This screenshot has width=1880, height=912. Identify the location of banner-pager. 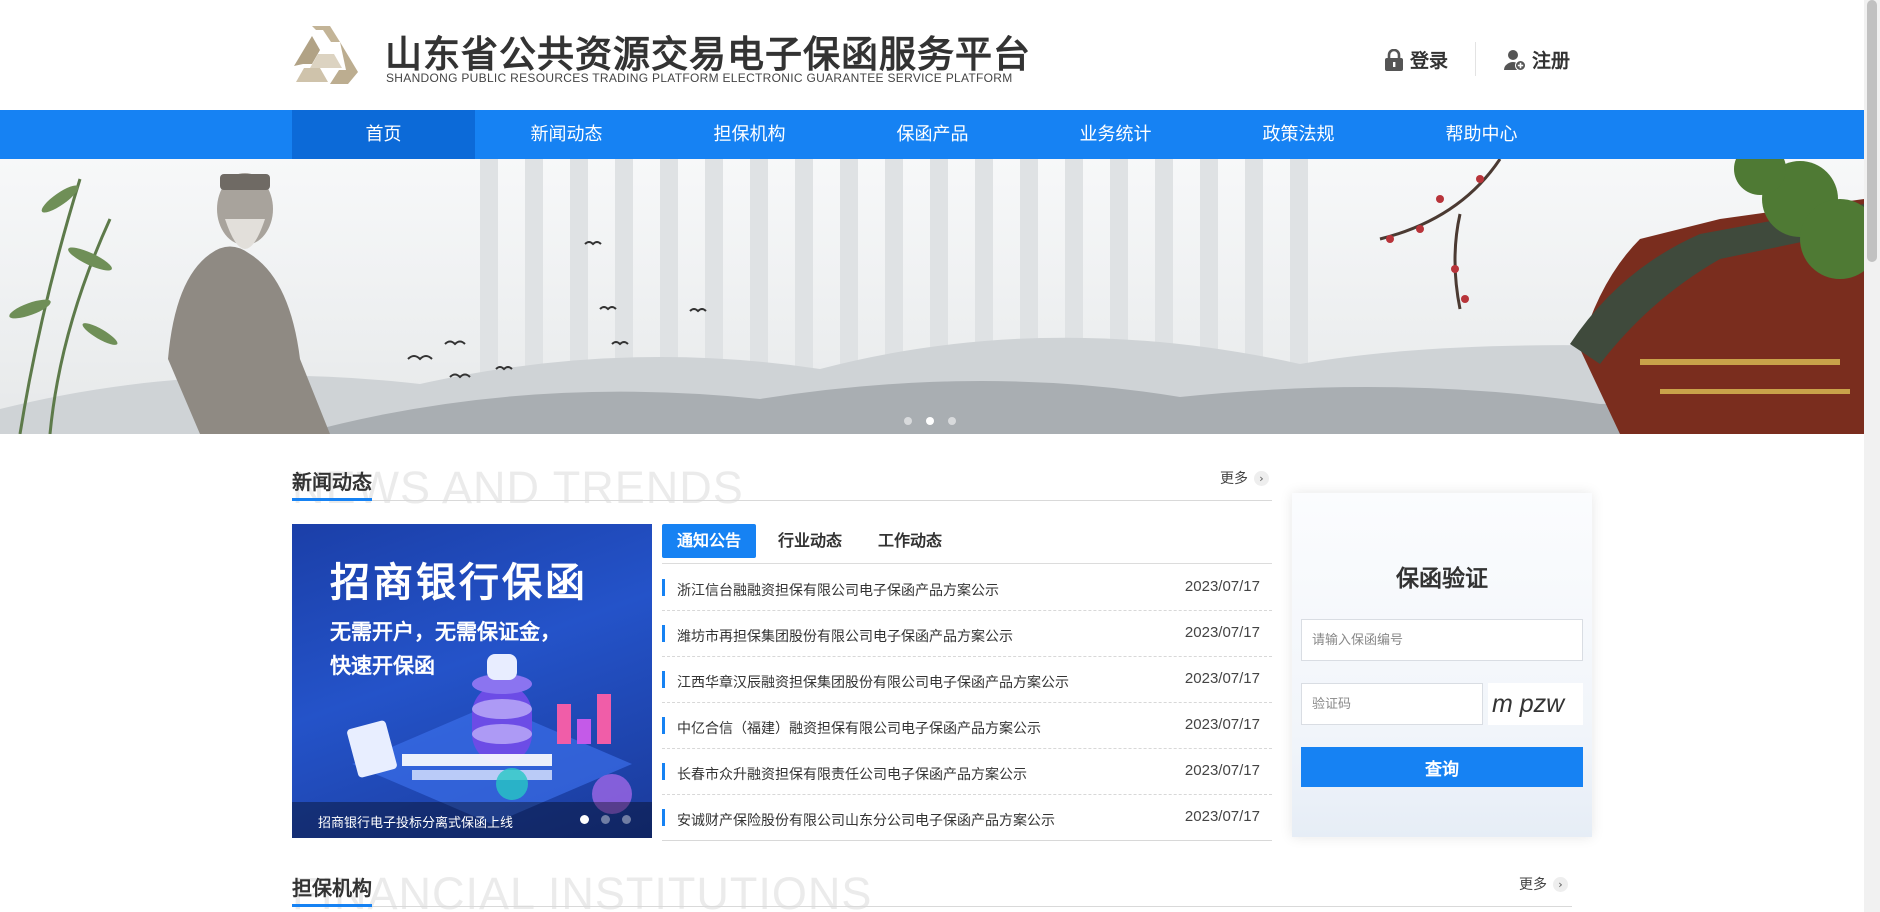
(930, 421).